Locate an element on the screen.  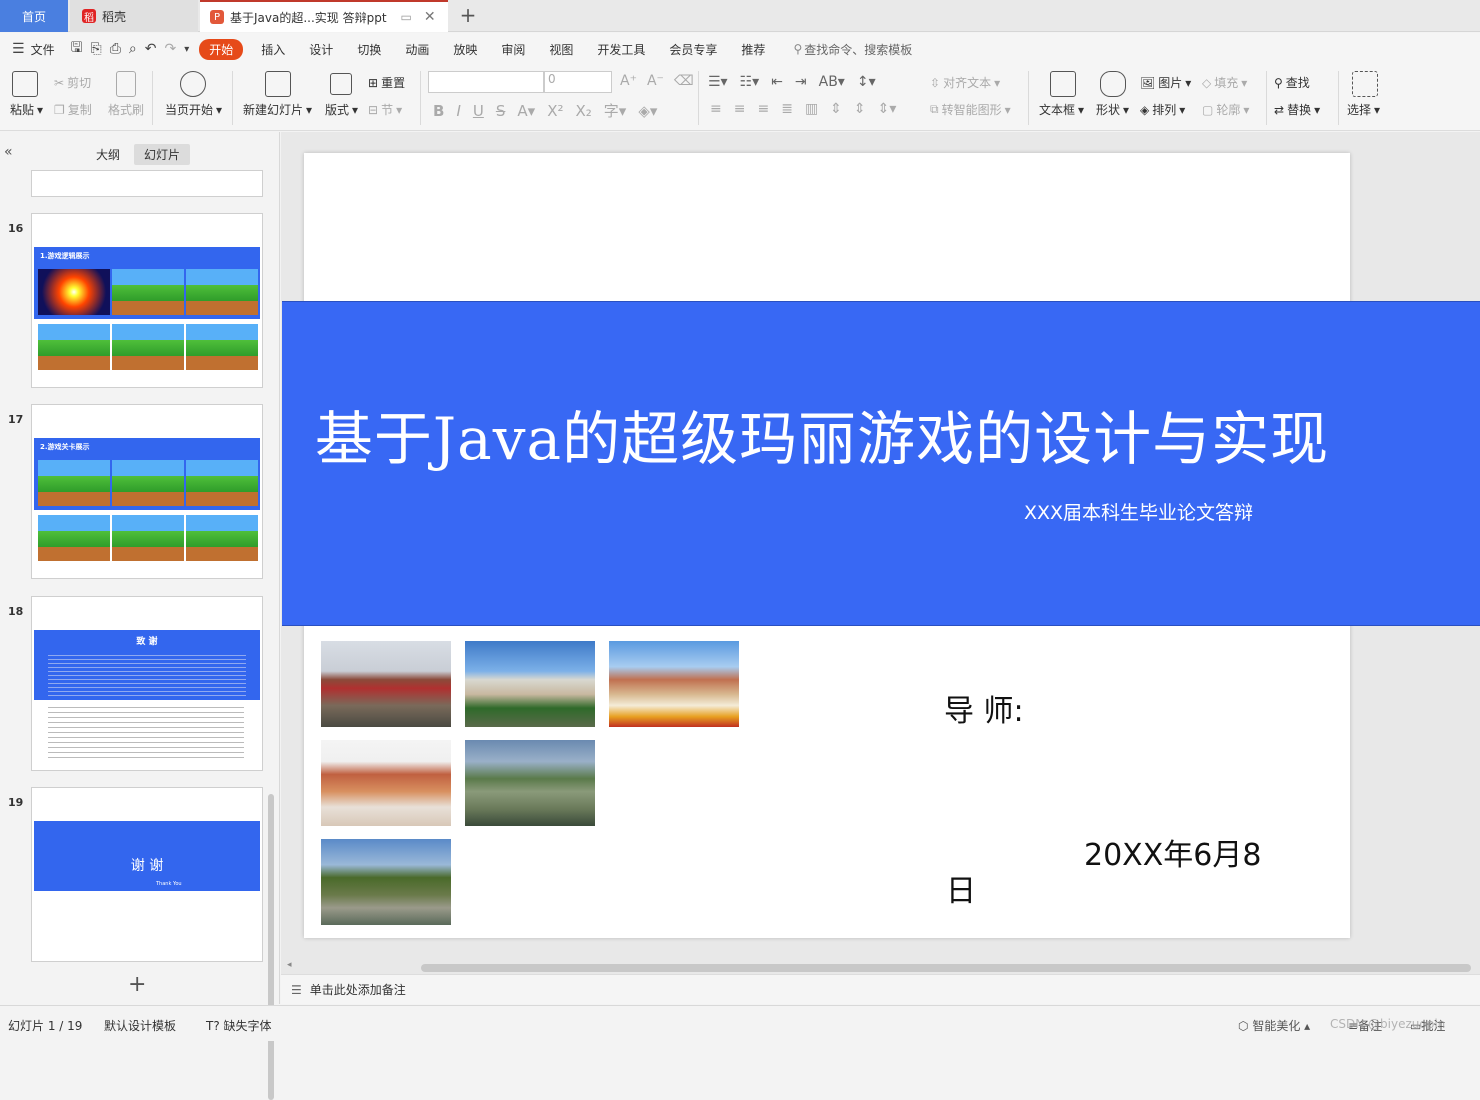
paste-icon is located at coordinates (25, 84).